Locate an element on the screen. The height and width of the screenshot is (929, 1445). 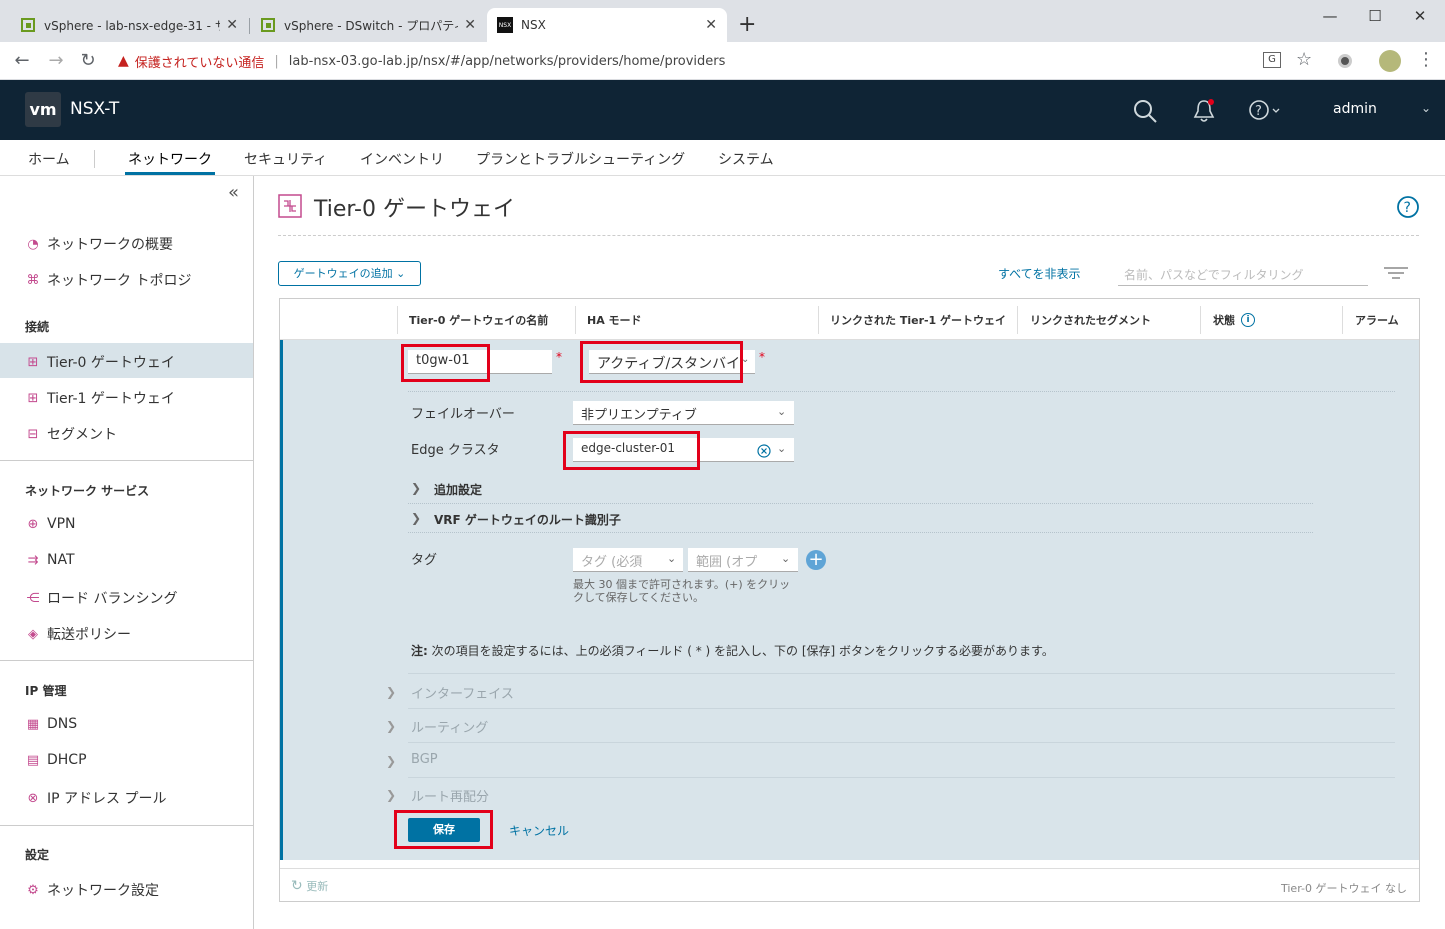
extension-icon is located at coordinates (1345, 61).